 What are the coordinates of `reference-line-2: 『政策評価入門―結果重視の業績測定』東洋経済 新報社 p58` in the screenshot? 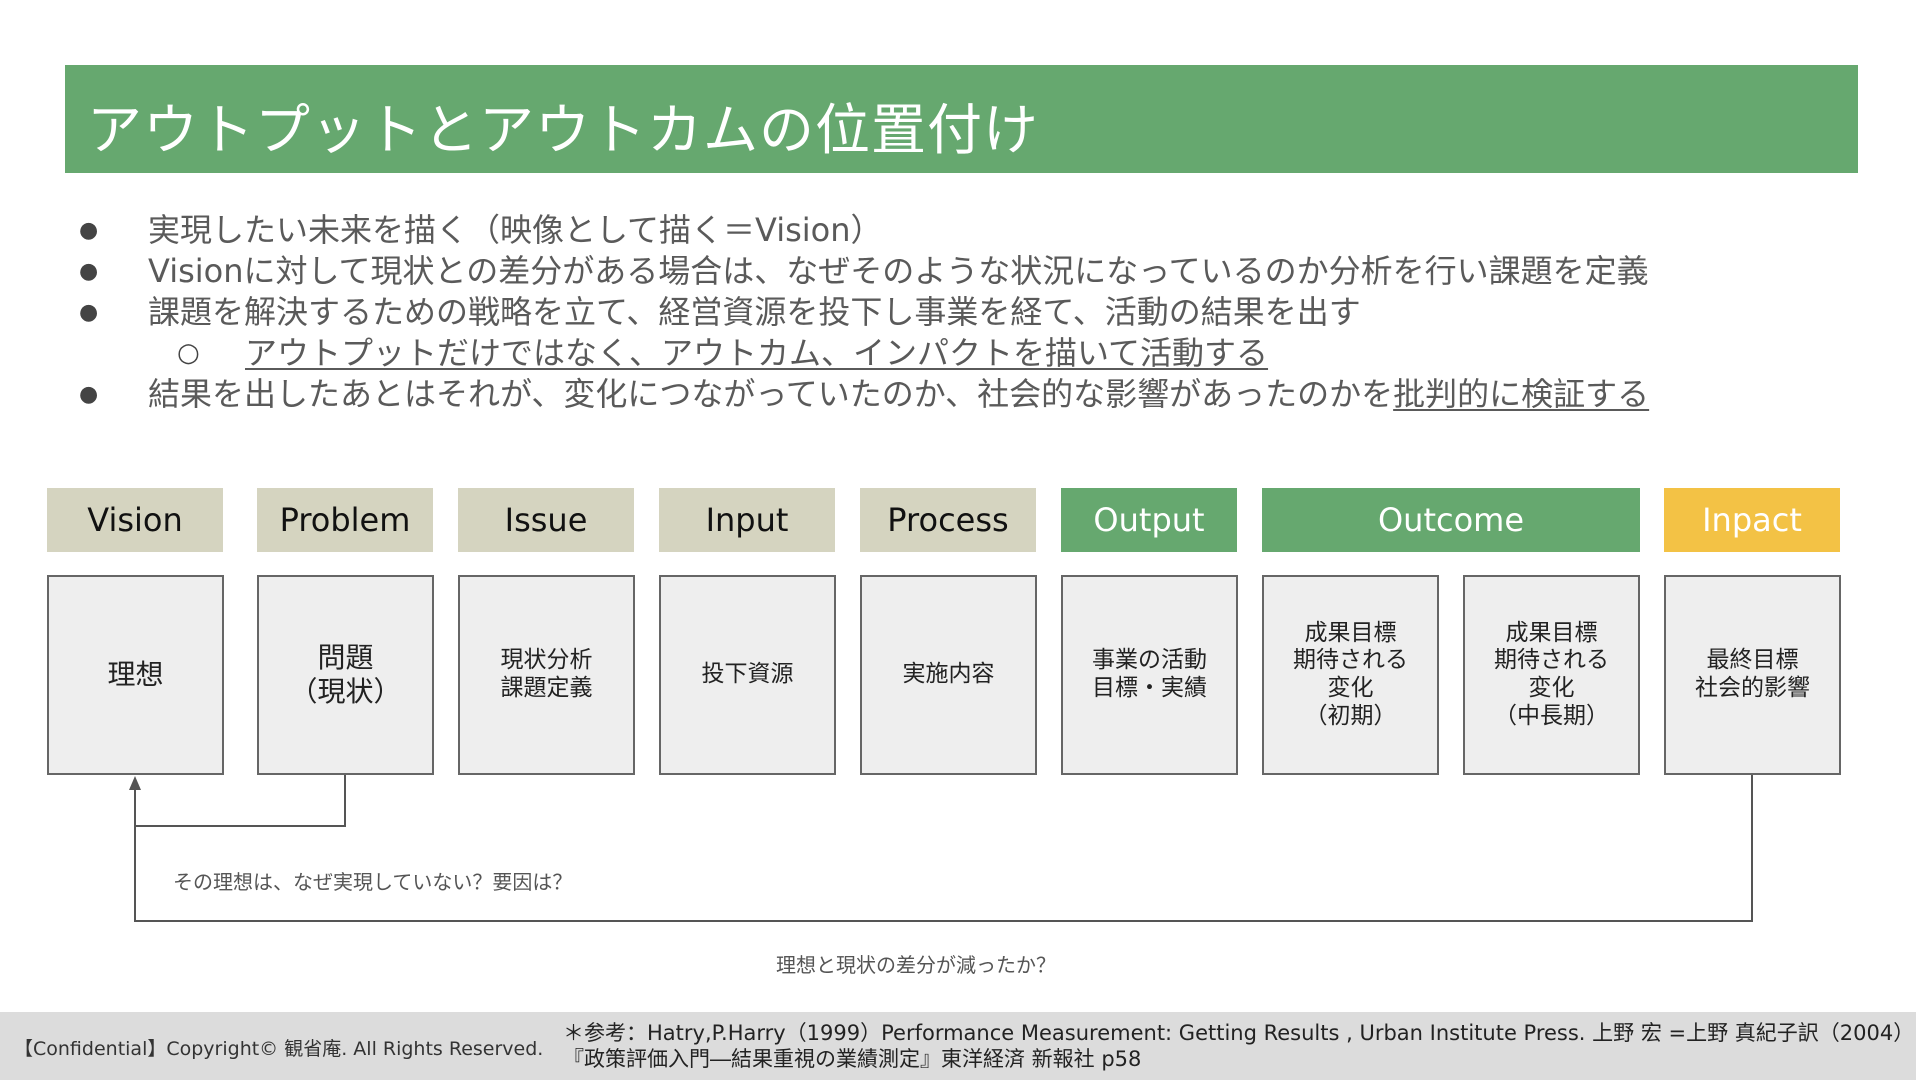 It's located at (852, 1059).